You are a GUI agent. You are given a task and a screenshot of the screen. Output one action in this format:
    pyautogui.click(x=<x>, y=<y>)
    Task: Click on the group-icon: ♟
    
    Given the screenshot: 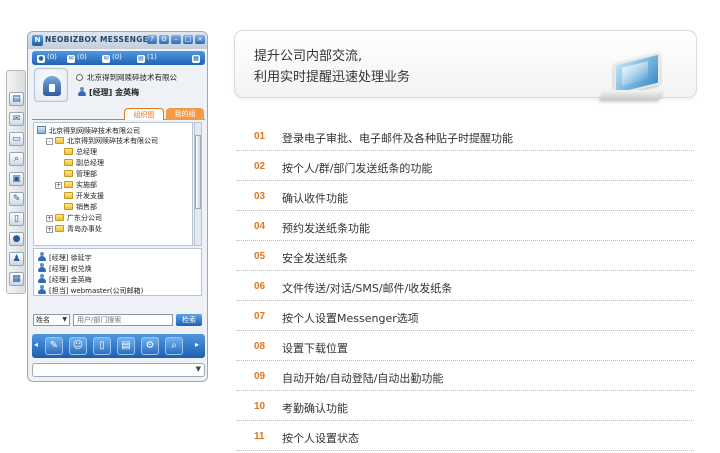 What is the action you would take?
    pyautogui.click(x=16, y=259)
    